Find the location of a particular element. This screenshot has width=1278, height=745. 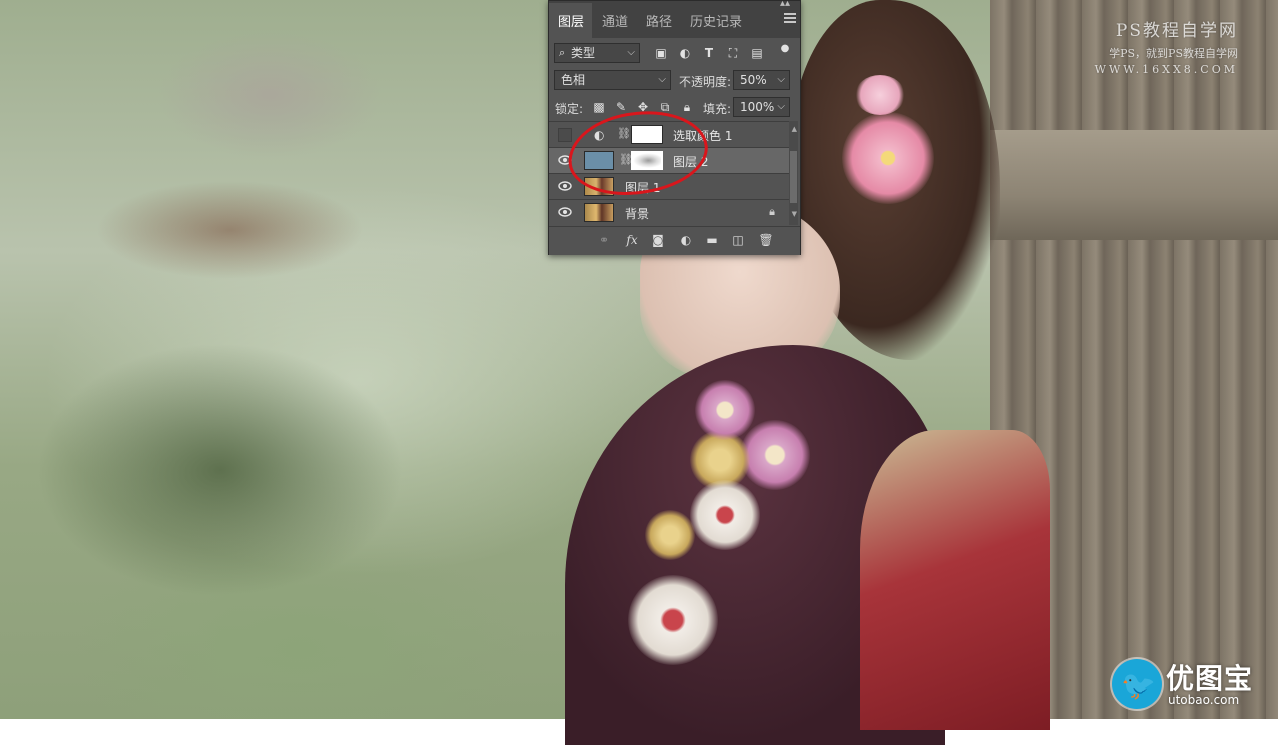

layer-image-thumbnail is located at coordinates (599, 212).